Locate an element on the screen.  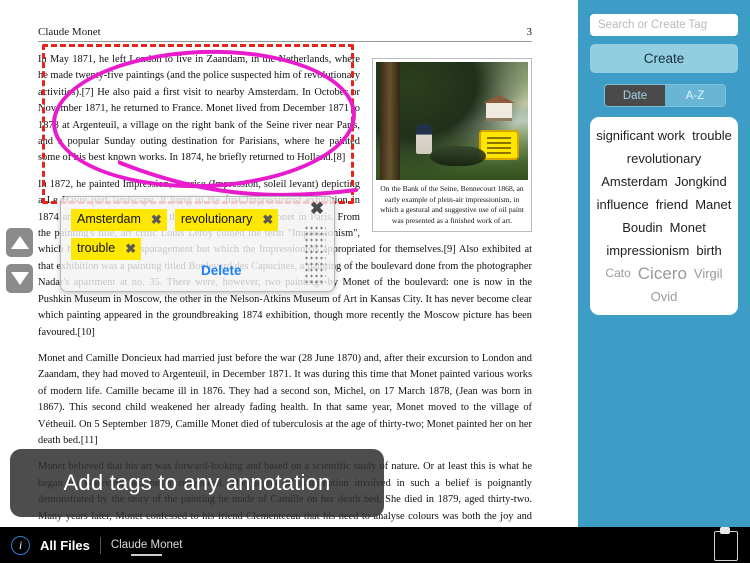
delete-annotation-button: Delete is located at coordinates (221, 270).